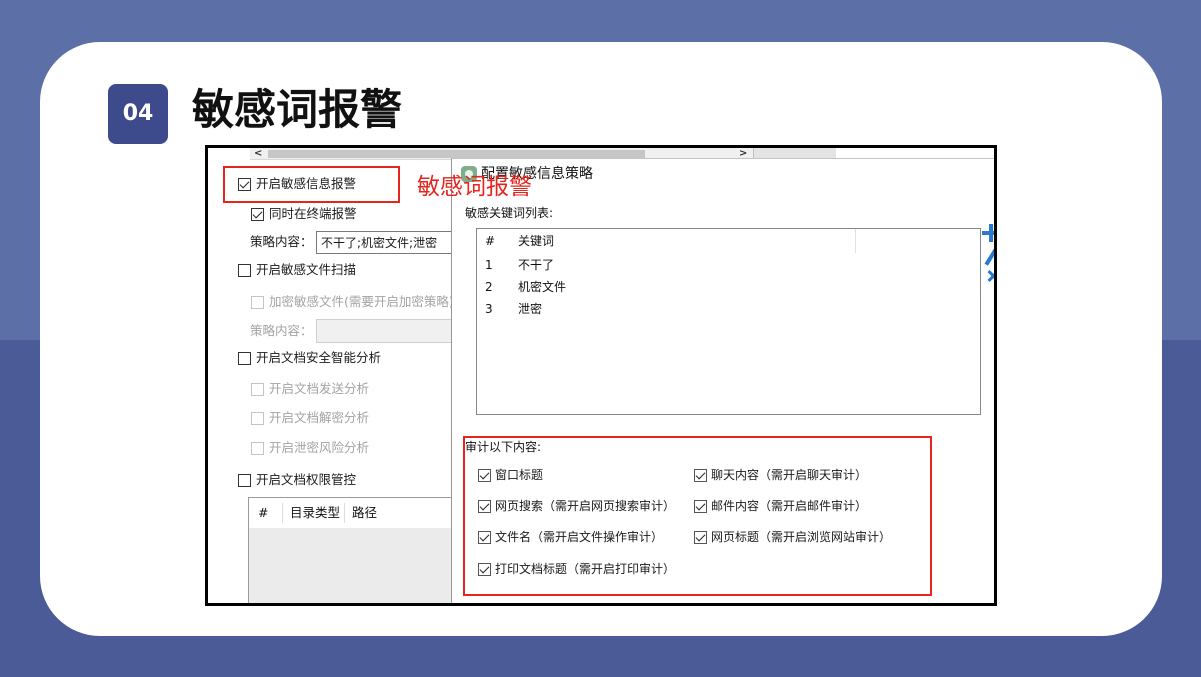  I want to click on keyword-index: 1, so click(489, 265).